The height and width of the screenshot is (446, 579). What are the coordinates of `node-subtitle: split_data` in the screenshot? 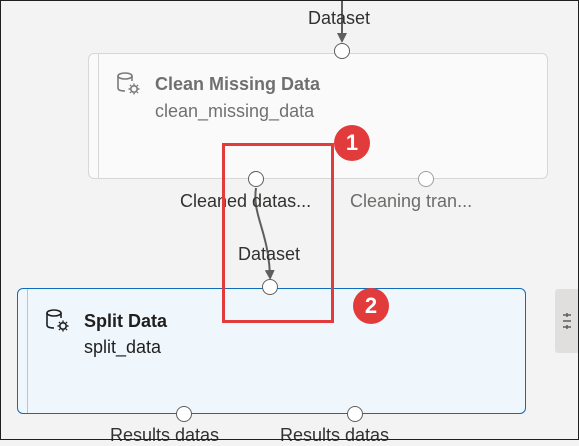 It's located at (123, 347).